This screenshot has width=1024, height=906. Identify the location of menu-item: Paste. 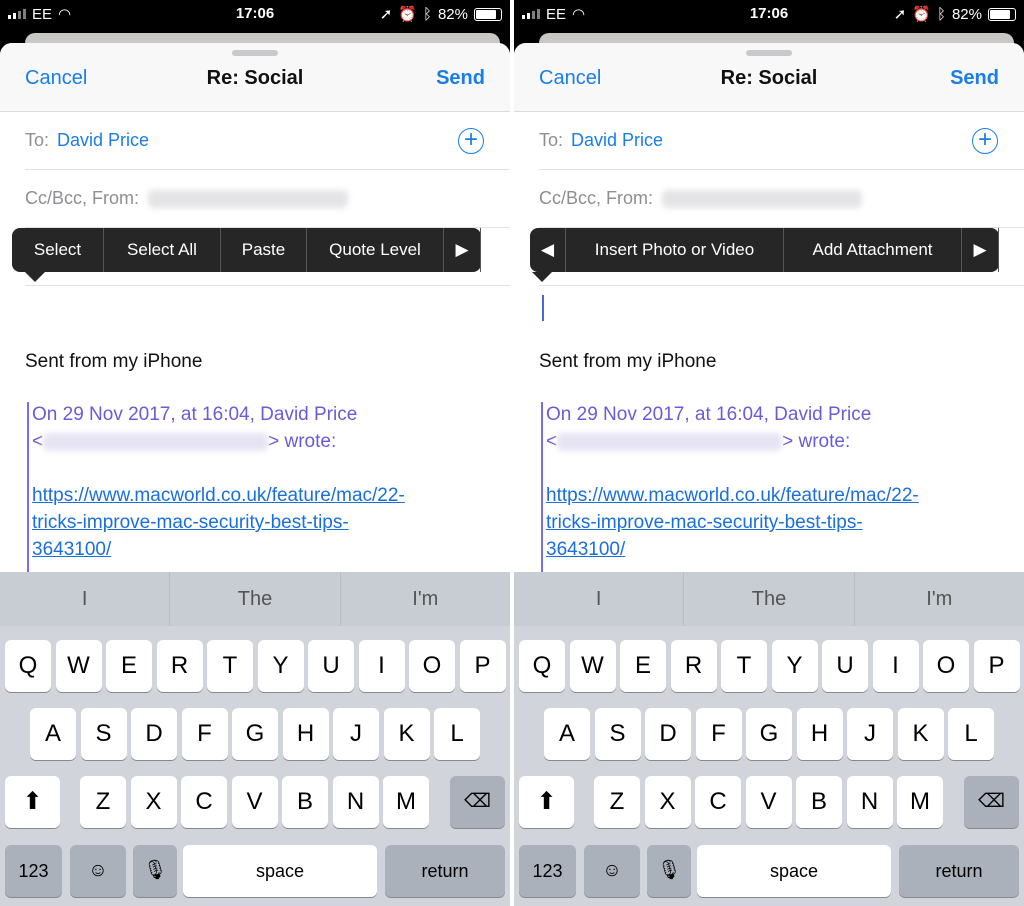
(264, 250).